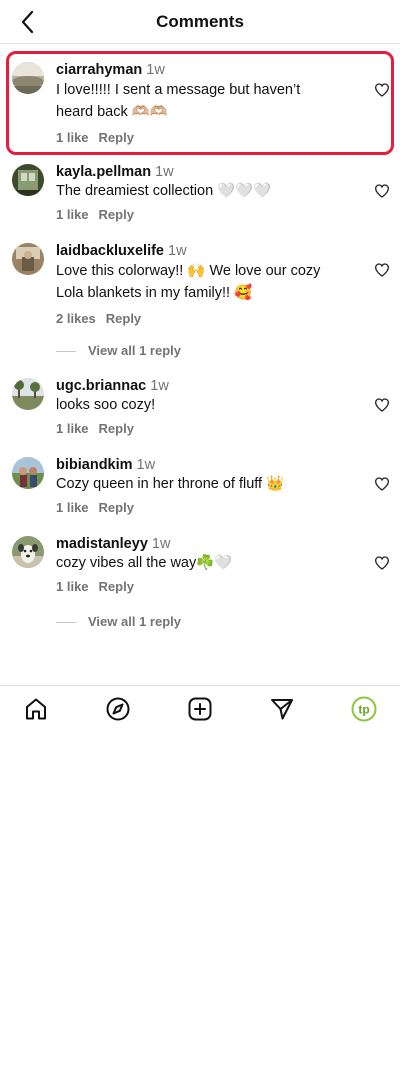  Describe the element at coordinates (170, 484) in the screenshot. I see `comment-text: Cozy queen in her throne of fluff 👑` at that location.